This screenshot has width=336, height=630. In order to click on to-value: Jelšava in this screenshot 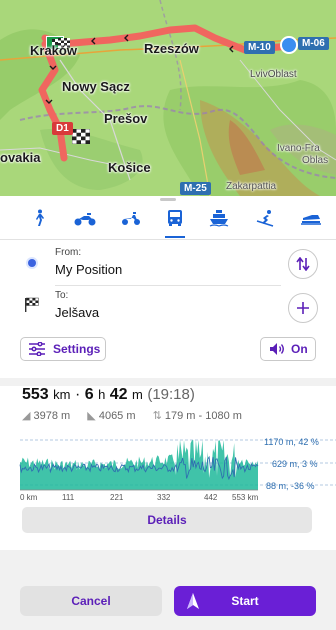, I will do `click(77, 312)`.